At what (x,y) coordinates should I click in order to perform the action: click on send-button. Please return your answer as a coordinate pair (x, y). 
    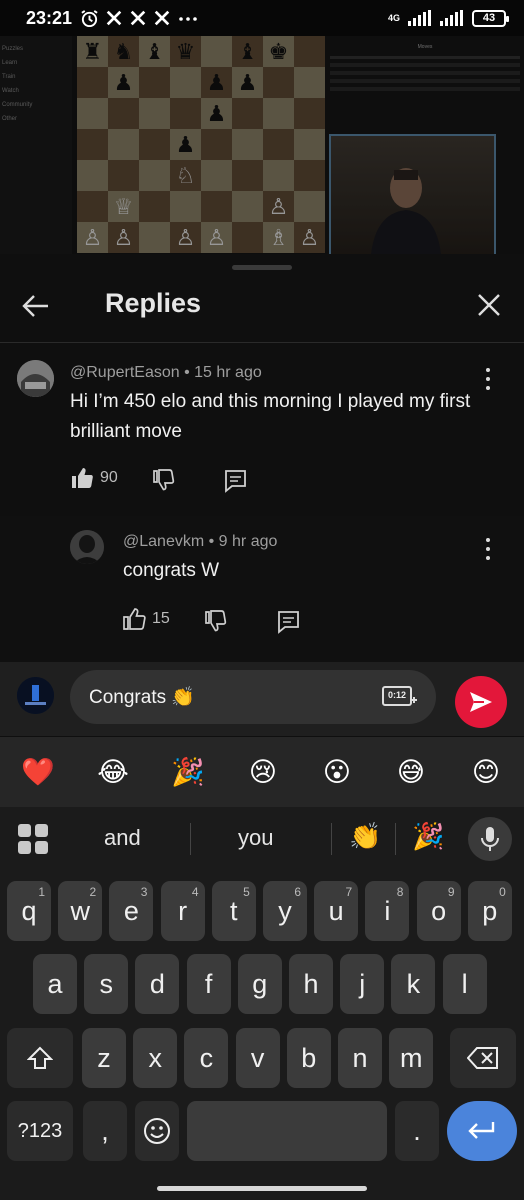
    Looking at the image, I should click on (481, 702).